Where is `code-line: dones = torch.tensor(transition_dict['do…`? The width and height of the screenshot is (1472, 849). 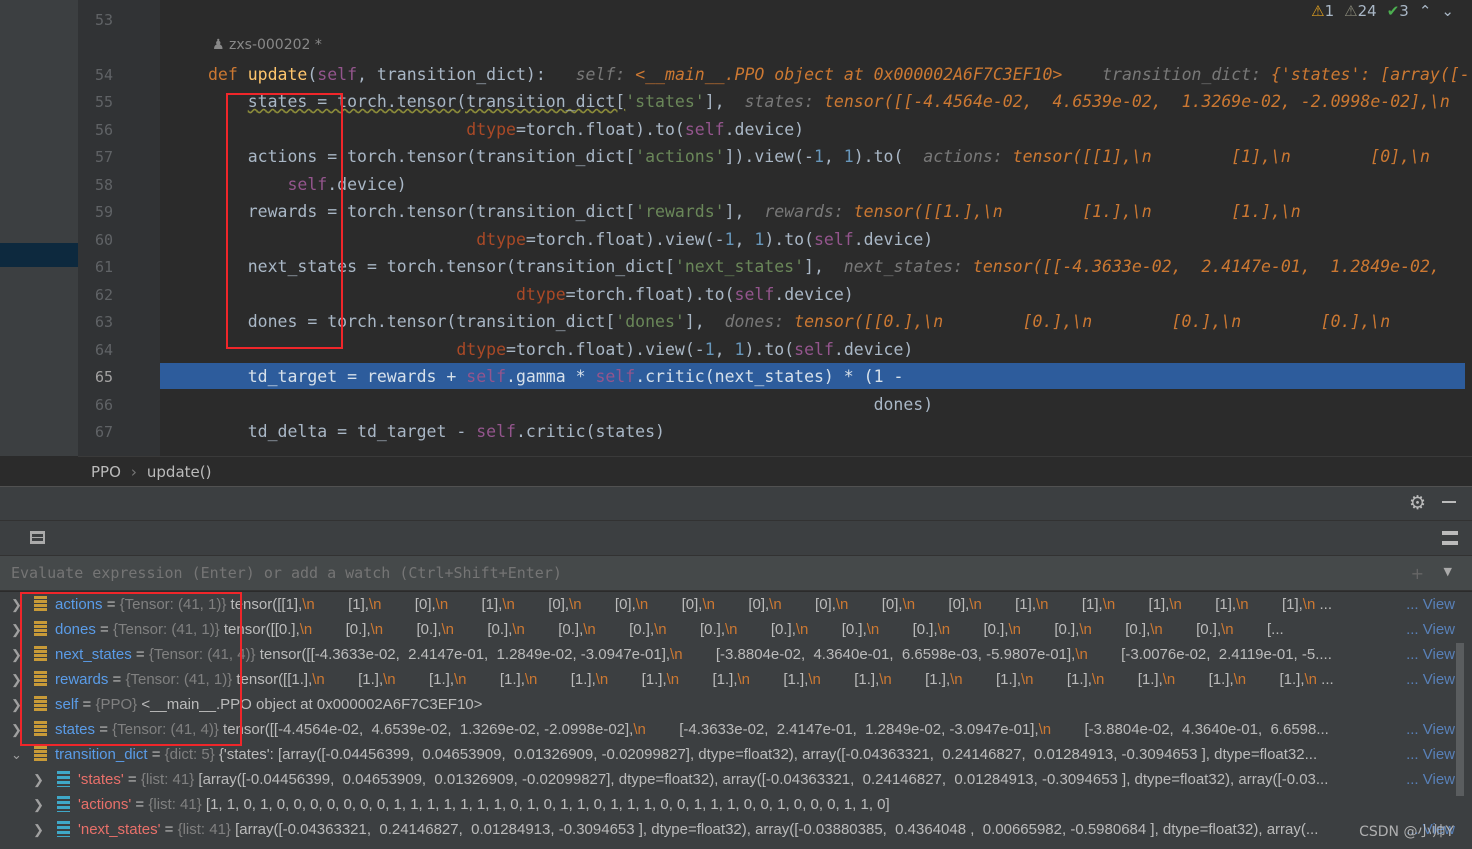
code-line: dones = torch.tensor(transition_dict['do… is located at coordinates (799, 321).